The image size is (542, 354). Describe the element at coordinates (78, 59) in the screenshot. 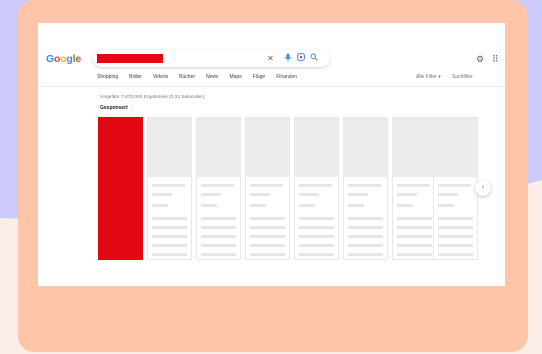

I see `logo-letter: e` at that location.